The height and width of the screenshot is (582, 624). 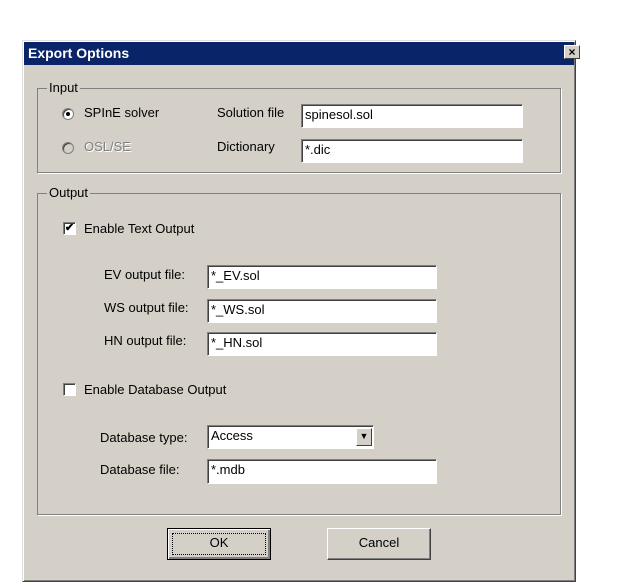 I want to click on ev-output-file-label: EV output file:, so click(x=144, y=274).